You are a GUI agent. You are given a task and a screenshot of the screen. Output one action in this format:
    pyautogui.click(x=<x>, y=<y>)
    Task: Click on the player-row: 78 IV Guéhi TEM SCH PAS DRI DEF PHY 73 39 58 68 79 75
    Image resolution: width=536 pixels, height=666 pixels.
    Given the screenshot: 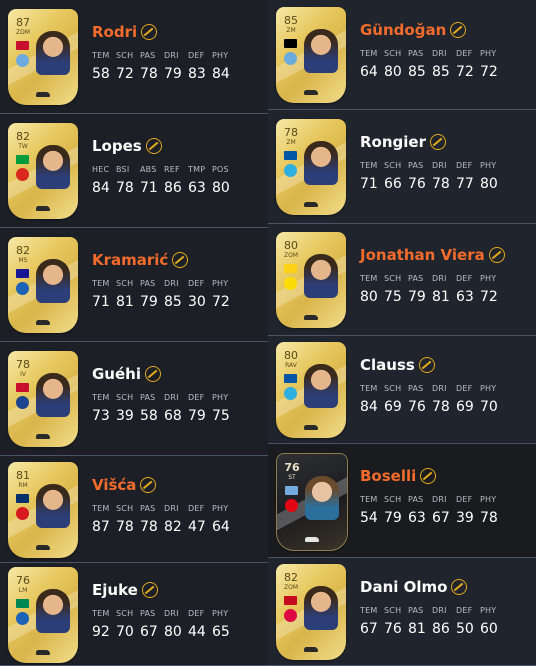 What is the action you would take?
    pyautogui.click(x=134, y=399)
    